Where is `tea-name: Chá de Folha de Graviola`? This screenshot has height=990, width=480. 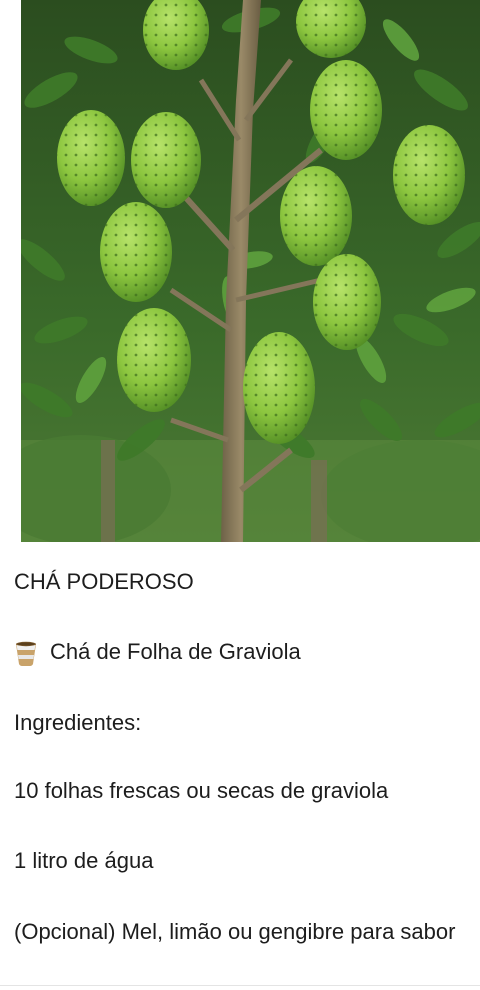 tea-name: Chá de Folha de Graviola is located at coordinates (175, 651).